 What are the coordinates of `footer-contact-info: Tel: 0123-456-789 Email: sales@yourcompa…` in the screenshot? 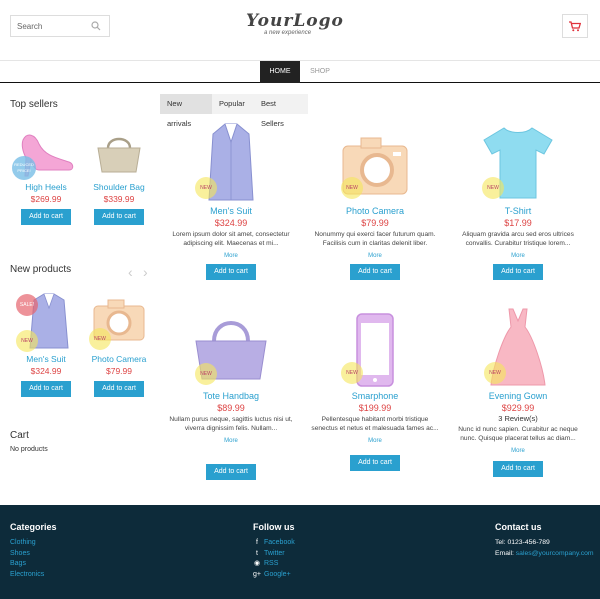 It's located at (544, 548).